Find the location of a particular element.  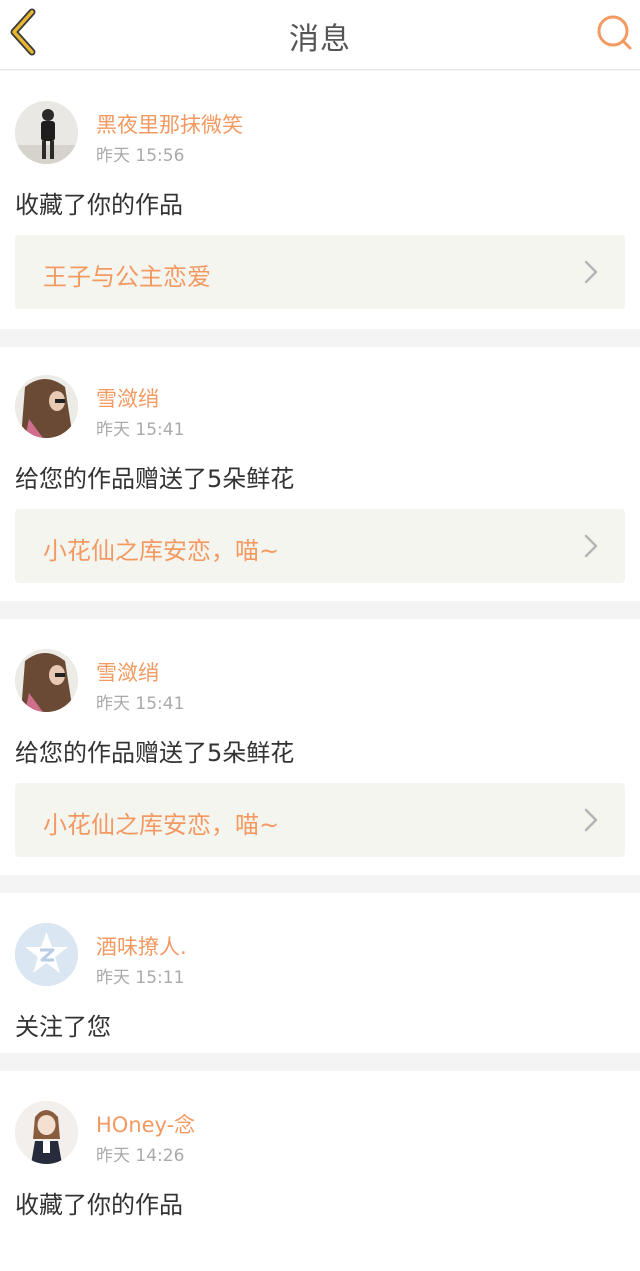

timestamp: 昨天 15:56 is located at coordinates (140, 156).